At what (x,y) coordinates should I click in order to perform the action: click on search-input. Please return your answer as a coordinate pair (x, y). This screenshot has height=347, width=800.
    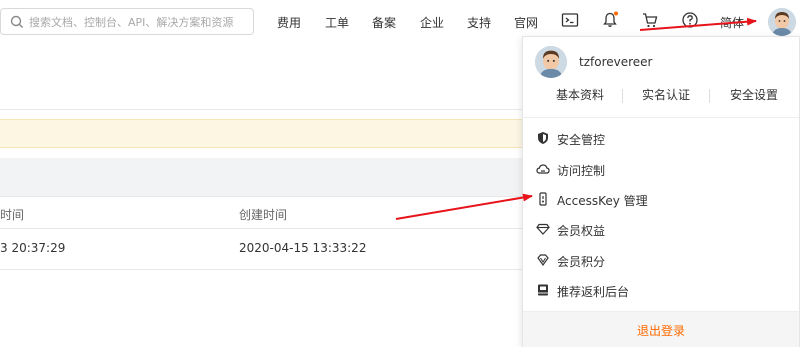
    Looking at the image, I should click on (139, 22).